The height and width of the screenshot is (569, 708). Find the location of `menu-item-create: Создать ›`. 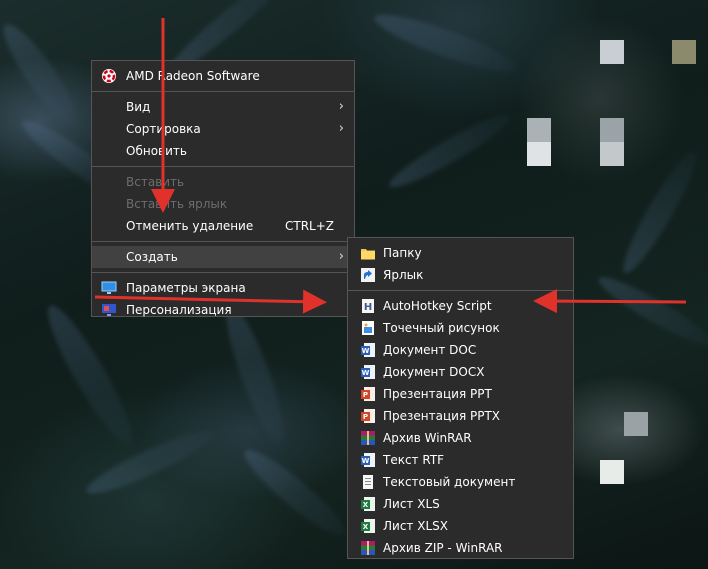

menu-item-create: Создать › is located at coordinates (223, 257).